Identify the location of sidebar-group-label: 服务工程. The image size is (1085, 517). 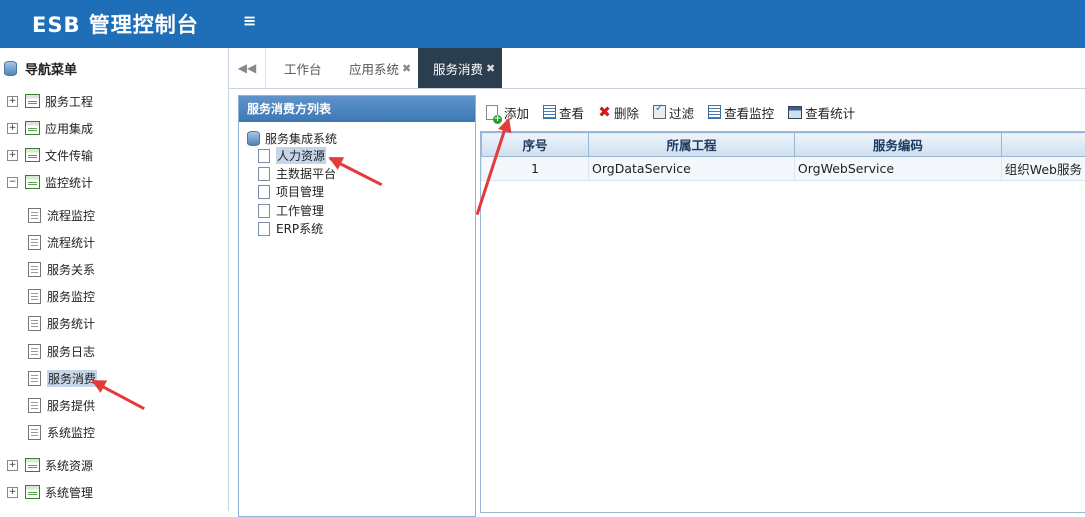
(69, 101).